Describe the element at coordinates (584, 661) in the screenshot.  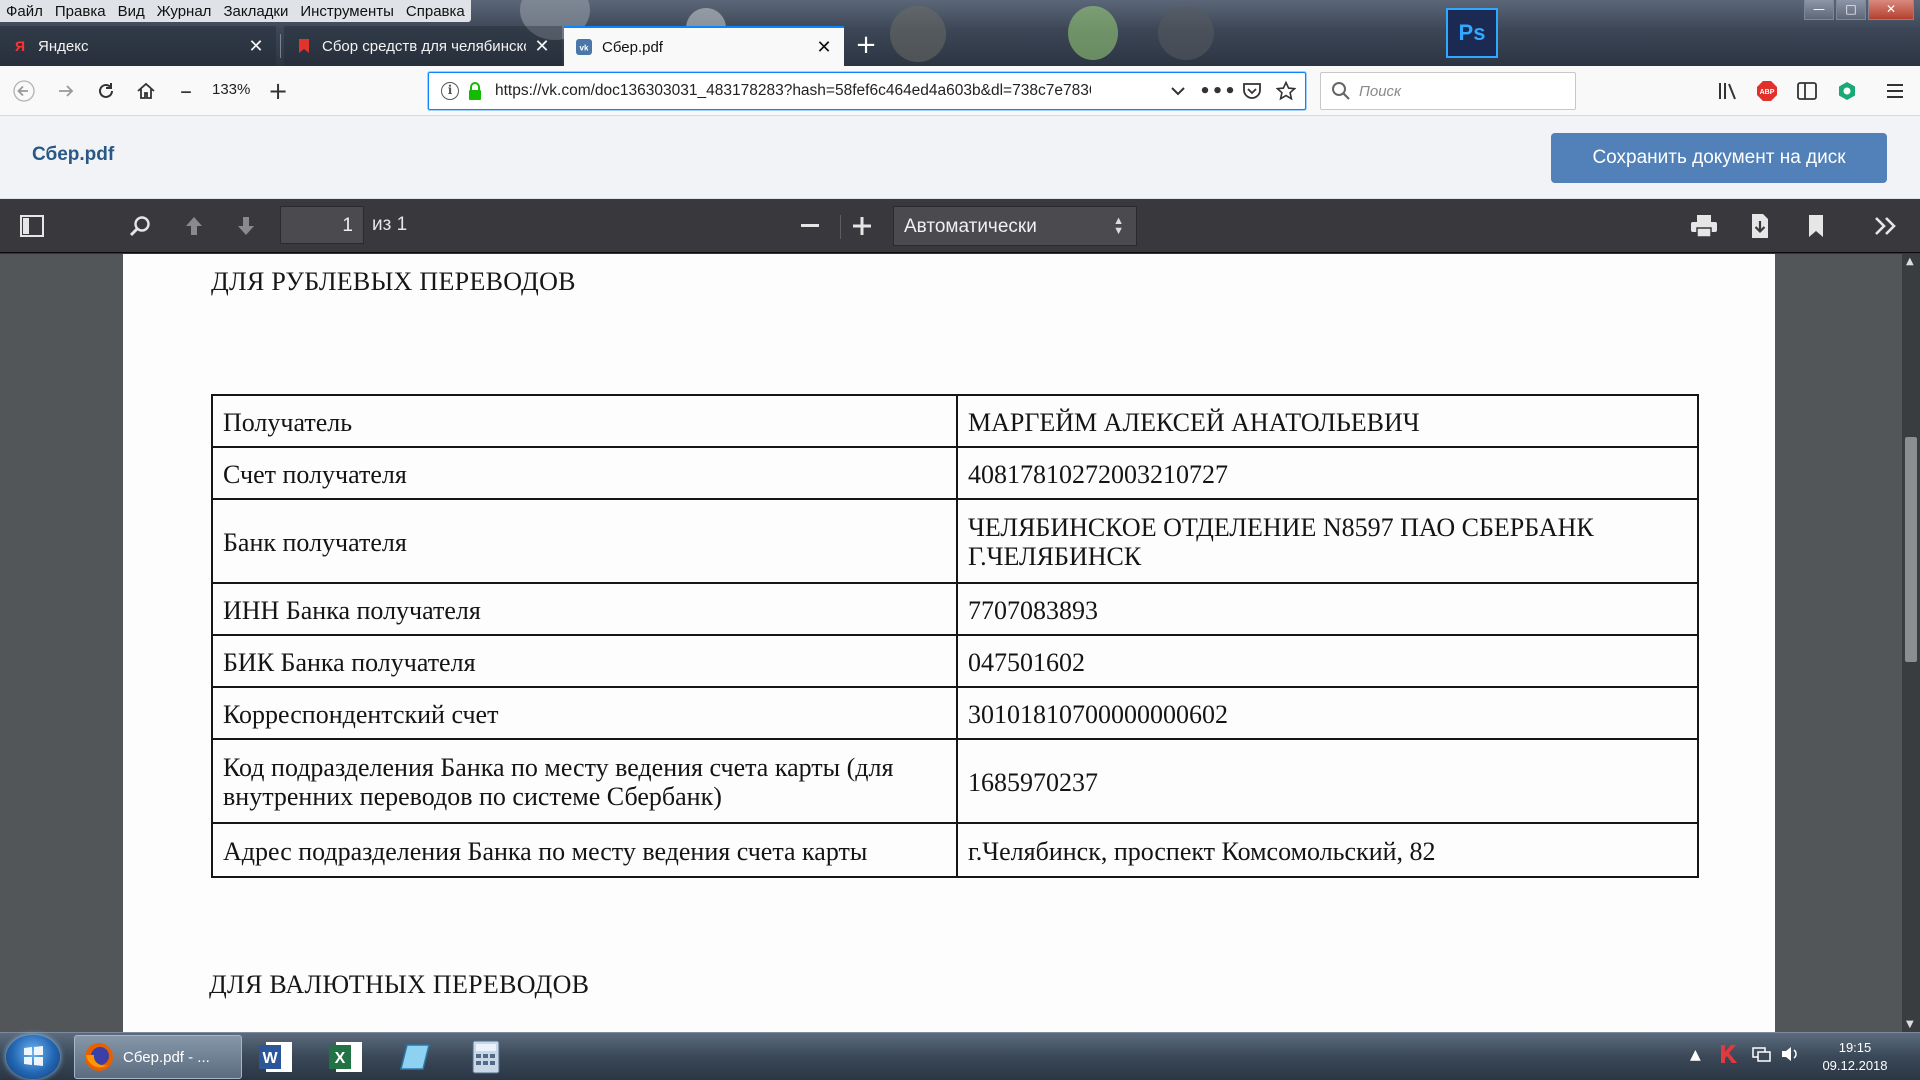
I see `table-cell-label: БИК Банка получателя` at that location.